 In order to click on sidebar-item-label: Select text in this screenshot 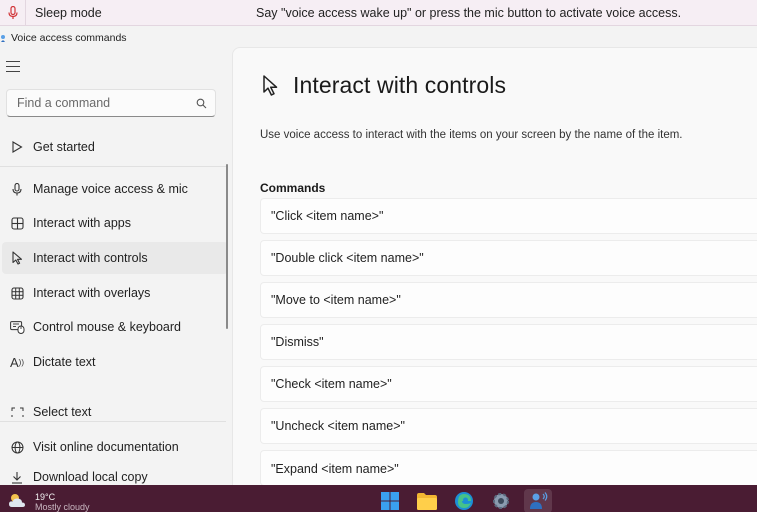, I will do `click(62, 411)`.